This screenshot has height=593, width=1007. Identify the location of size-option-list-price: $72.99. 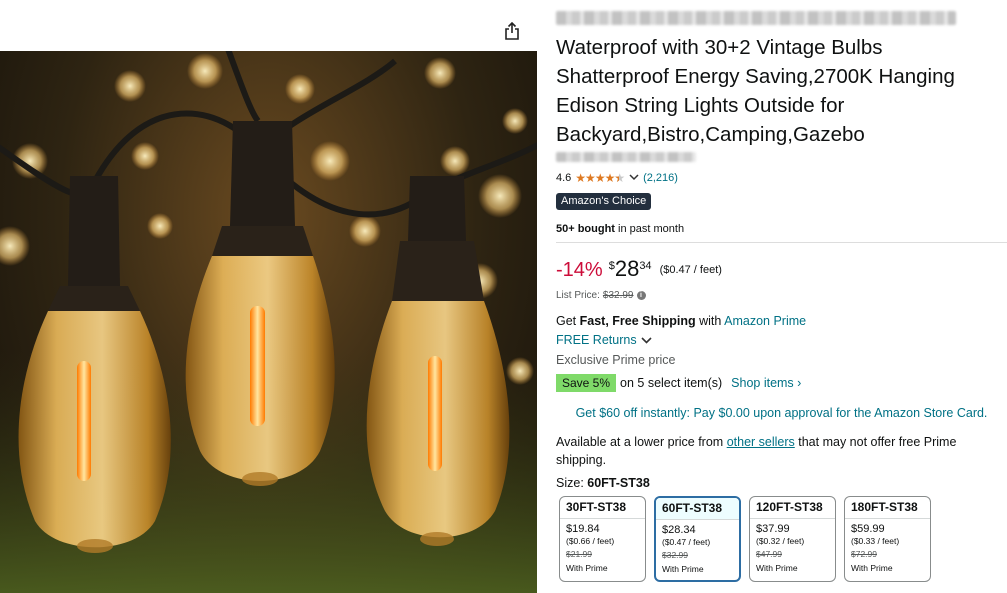
(864, 554).